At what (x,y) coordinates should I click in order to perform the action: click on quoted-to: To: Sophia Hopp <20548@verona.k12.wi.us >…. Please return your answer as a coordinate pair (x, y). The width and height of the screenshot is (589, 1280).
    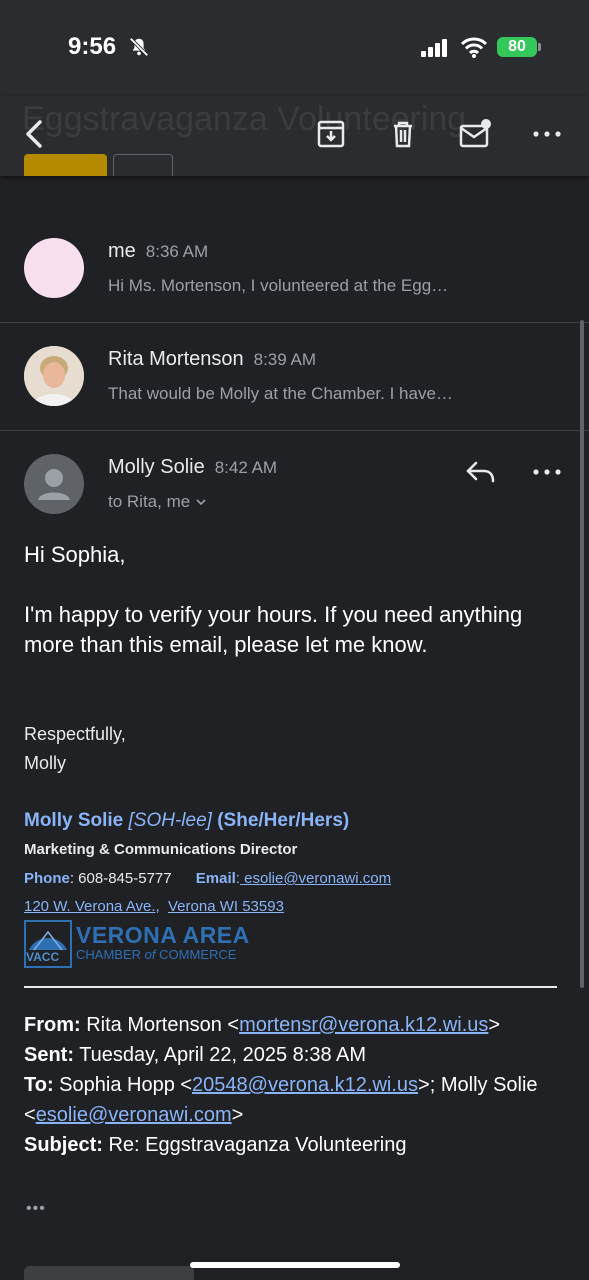
    Looking at the image, I should click on (294, 1100).